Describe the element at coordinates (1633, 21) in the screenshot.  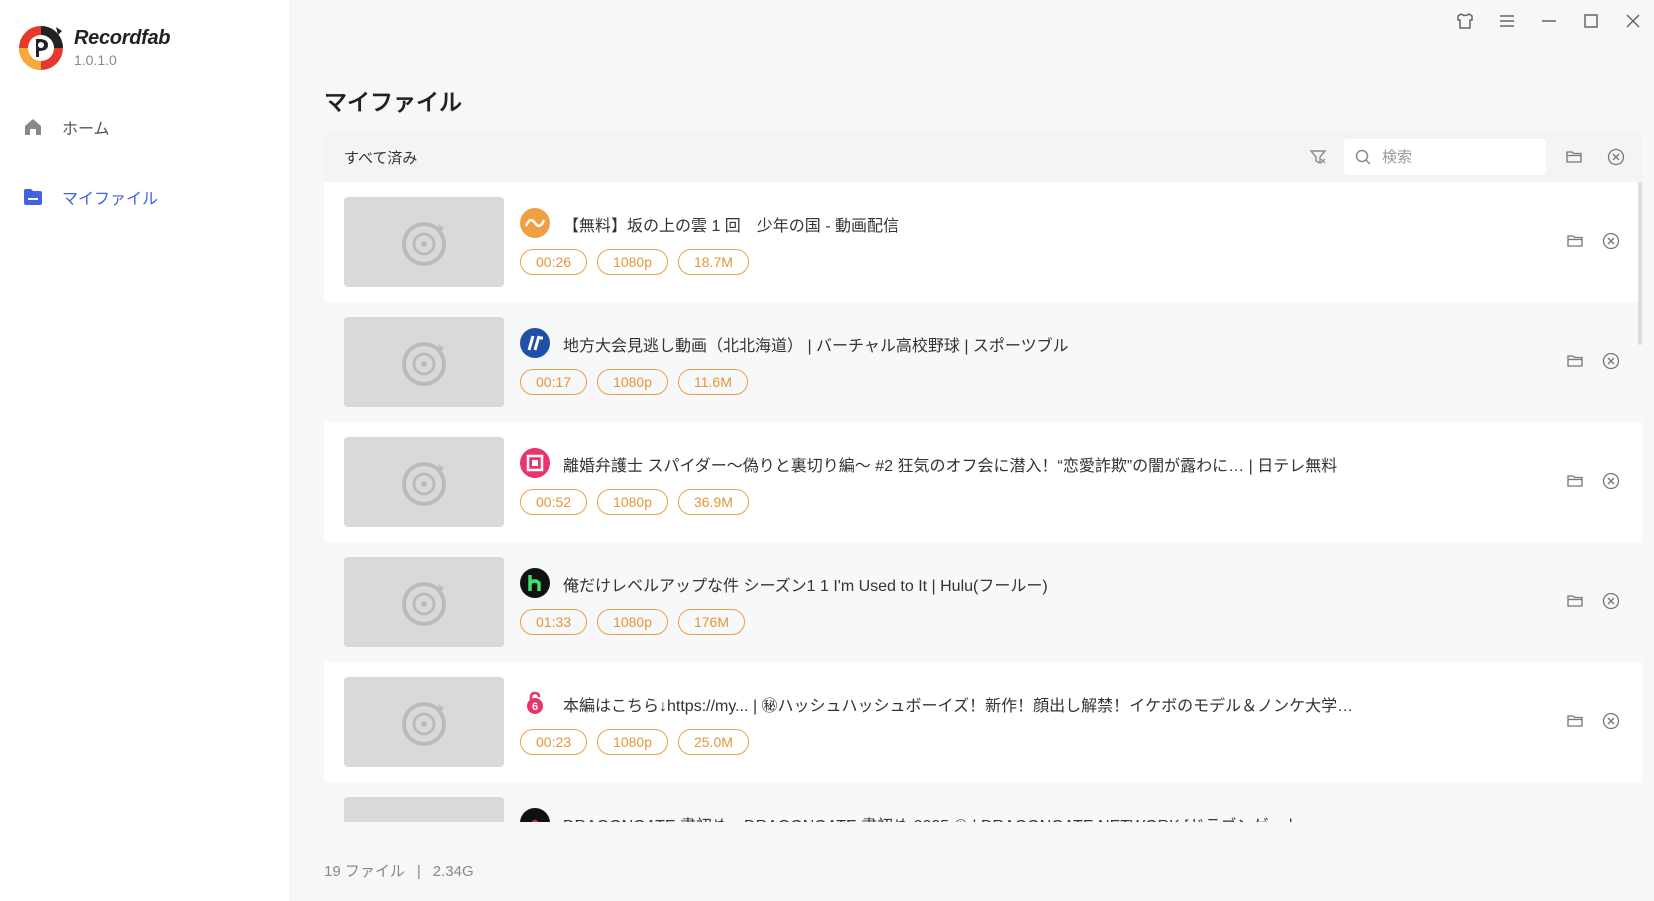
I see `close-button` at that location.